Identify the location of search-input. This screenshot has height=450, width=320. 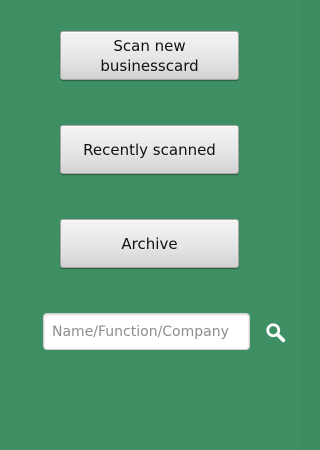
(146, 331).